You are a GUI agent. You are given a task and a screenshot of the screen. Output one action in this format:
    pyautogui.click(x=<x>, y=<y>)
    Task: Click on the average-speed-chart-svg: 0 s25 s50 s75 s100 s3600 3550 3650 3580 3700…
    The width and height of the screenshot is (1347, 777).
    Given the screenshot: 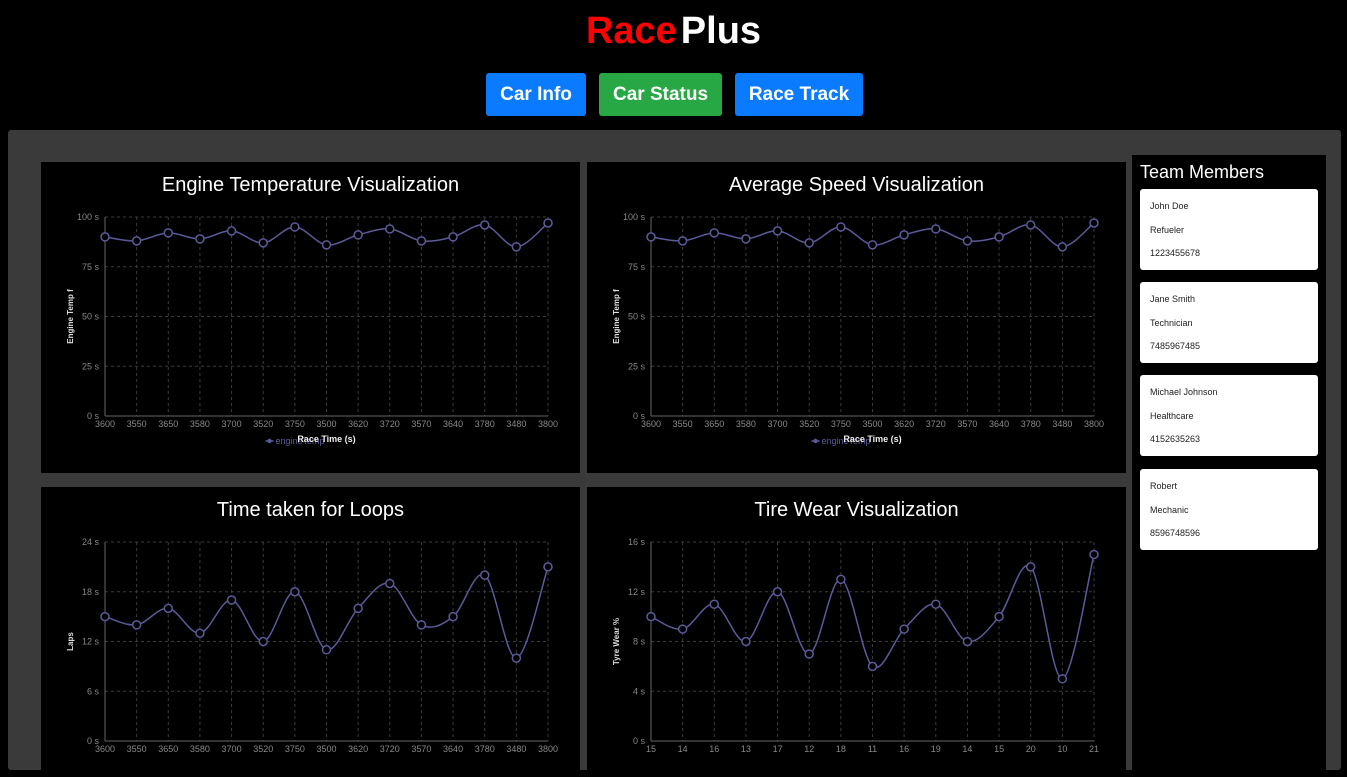 What is the action you would take?
    pyautogui.click(x=858, y=329)
    